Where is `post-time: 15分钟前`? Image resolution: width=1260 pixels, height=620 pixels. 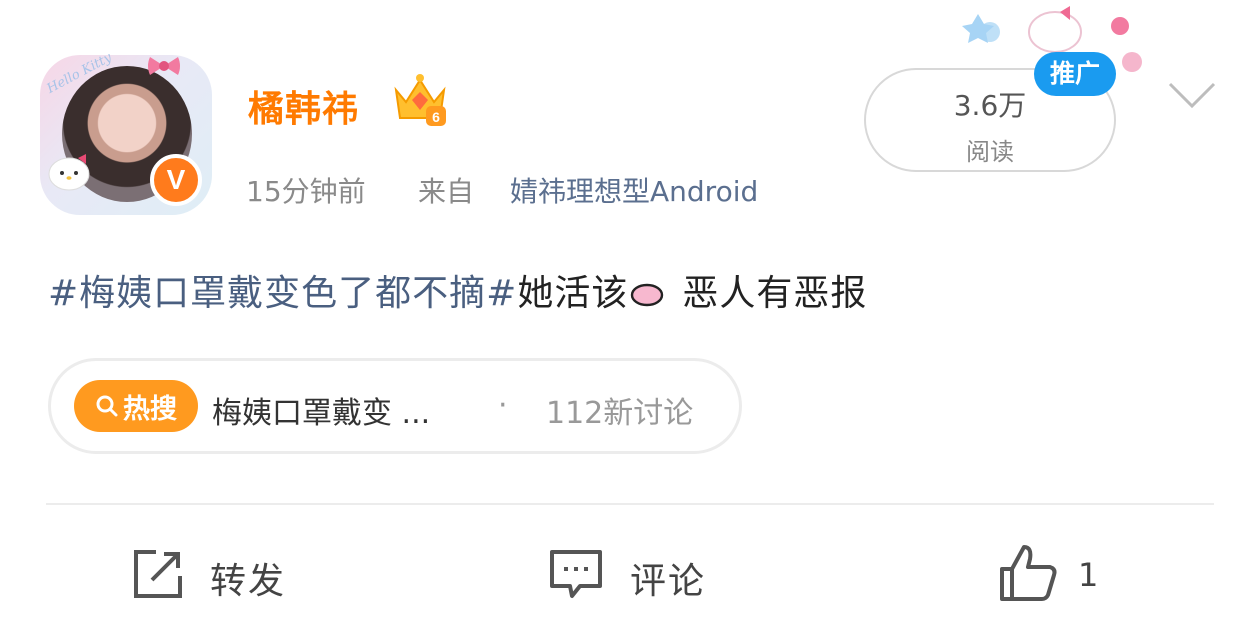
post-time: 15分钟前 is located at coordinates (306, 191).